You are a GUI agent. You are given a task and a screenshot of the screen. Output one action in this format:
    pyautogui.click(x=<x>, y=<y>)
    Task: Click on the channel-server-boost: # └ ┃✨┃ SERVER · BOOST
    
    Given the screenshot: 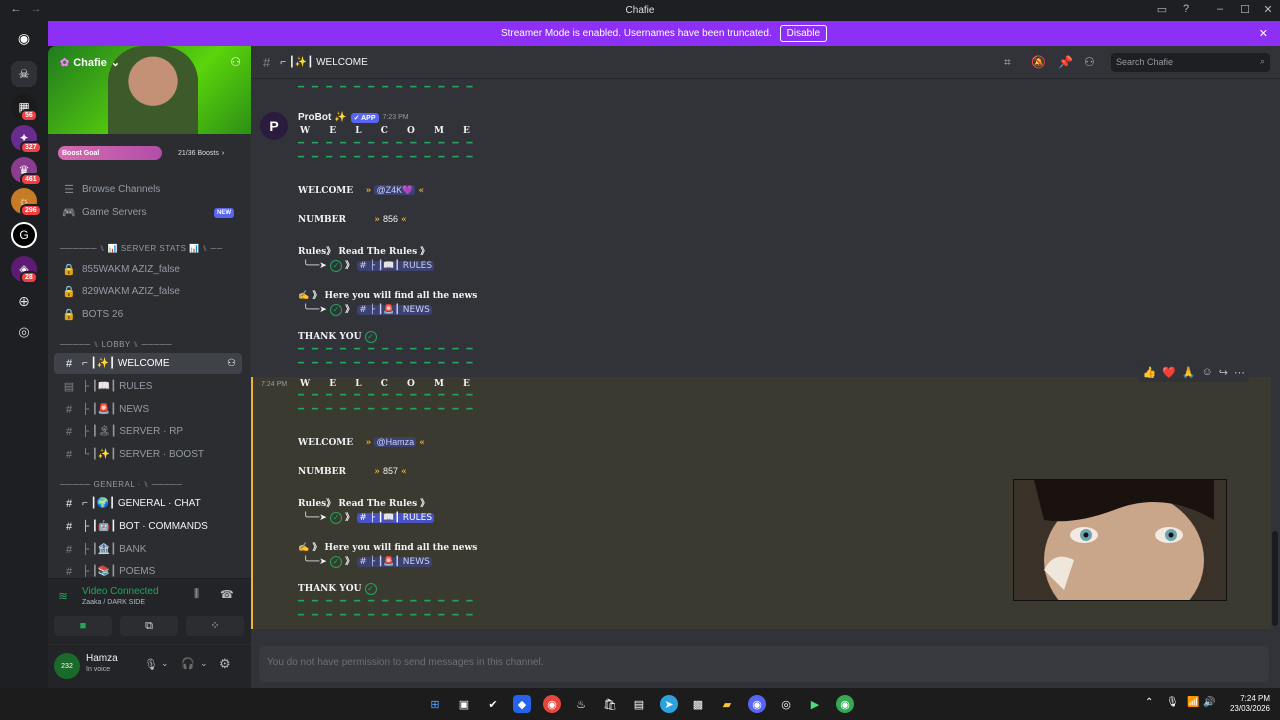 What is the action you would take?
    pyautogui.click(x=148, y=454)
    